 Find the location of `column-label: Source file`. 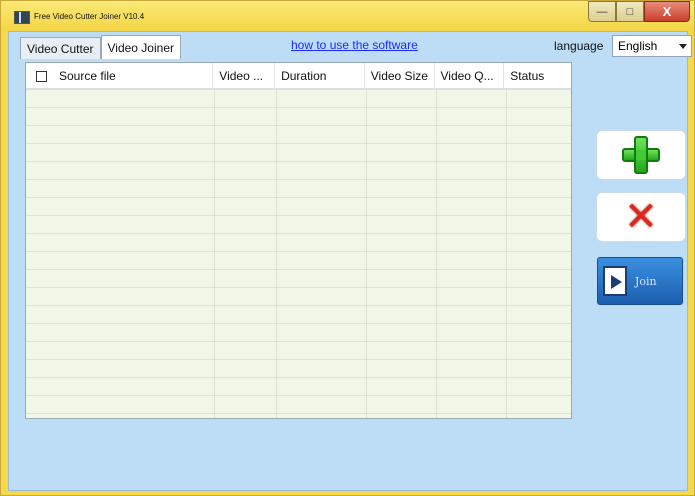

column-label: Source file is located at coordinates (87, 76).